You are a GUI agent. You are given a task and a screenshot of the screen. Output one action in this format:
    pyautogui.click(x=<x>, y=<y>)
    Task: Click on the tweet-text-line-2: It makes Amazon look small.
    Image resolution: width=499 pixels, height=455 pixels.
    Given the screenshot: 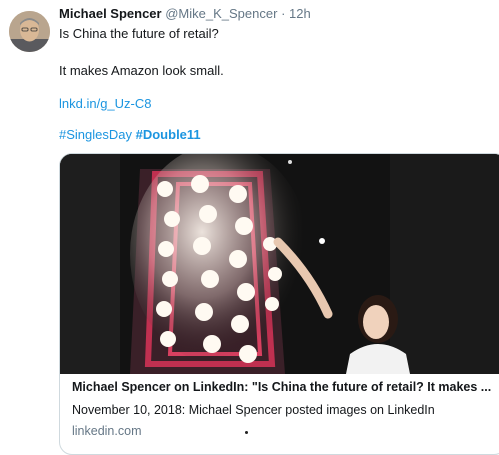 What is the action you would take?
    pyautogui.click(x=141, y=70)
    